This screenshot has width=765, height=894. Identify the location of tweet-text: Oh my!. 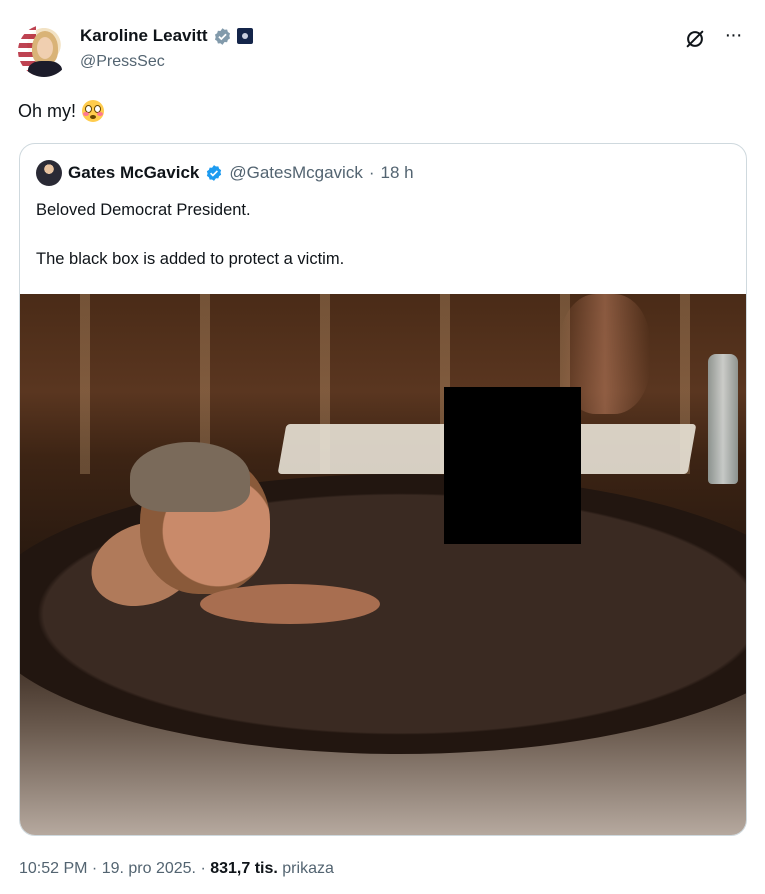
(61, 111).